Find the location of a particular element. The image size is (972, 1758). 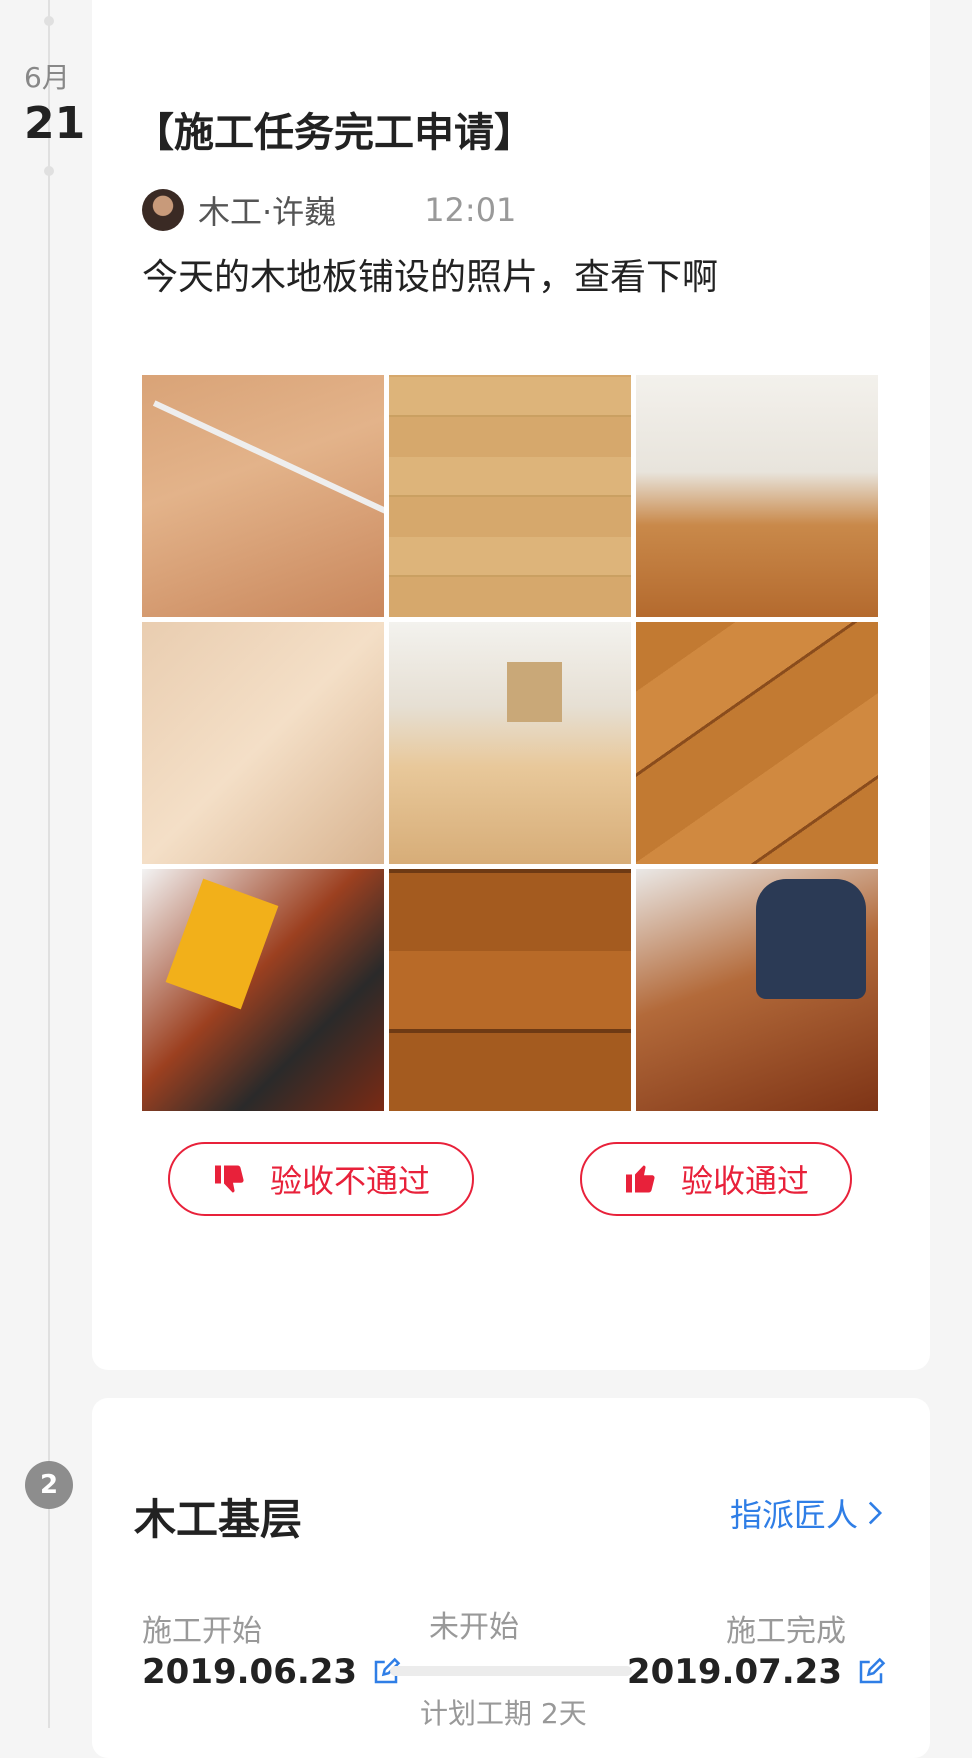

reject-button: 验收不通过 is located at coordinates (321, 1179).